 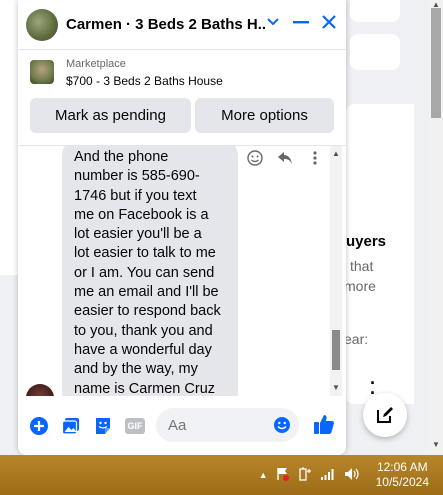 What do you see at coordinates (329, 22) in the screenshot?
I see `close-icon` at bounding box center [329, 22].